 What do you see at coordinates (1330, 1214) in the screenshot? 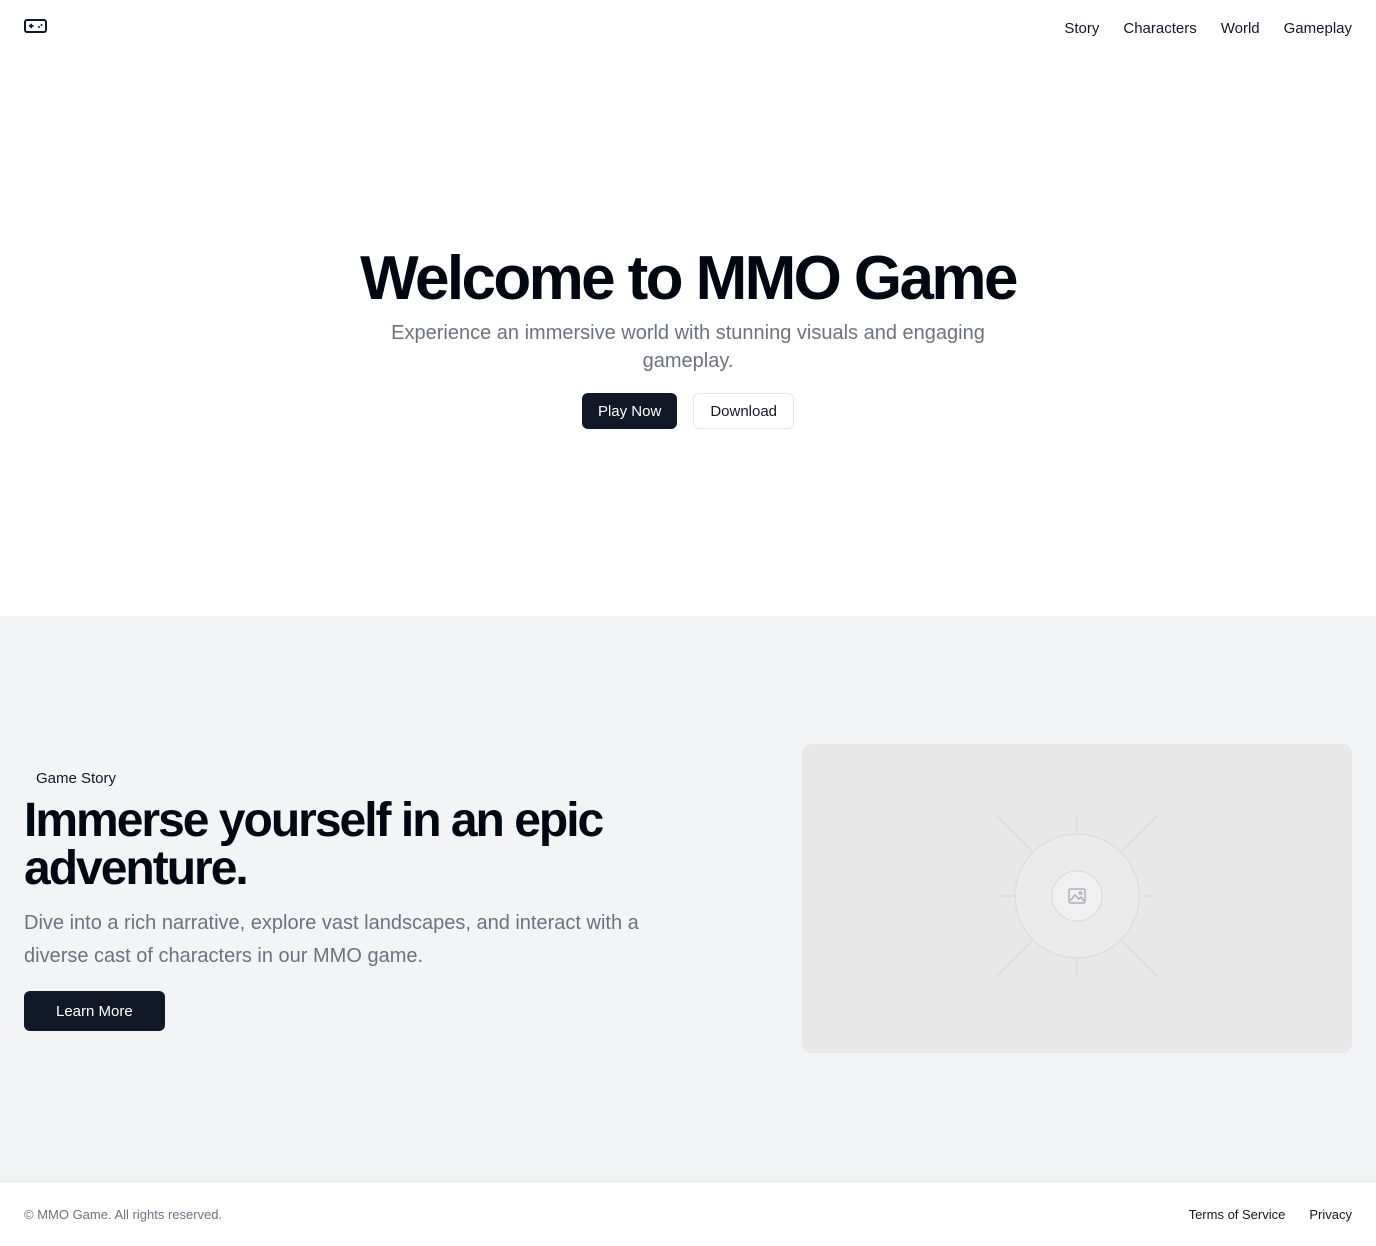
I see `privacy-link: Privacy` at bounding box center [1330, 1214].